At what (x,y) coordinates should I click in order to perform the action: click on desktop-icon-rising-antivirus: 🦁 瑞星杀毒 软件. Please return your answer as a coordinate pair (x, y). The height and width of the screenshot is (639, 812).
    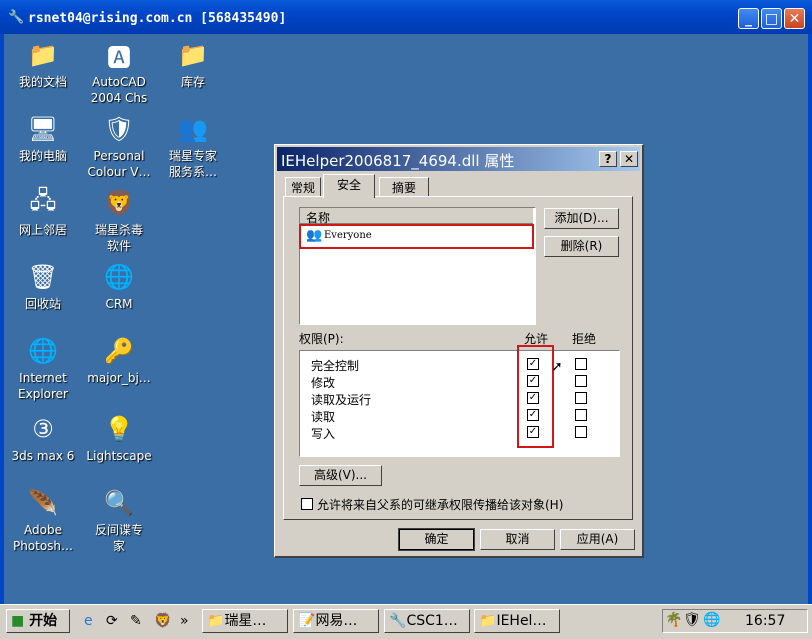
    Looking at the image, I should click on (119, 220).